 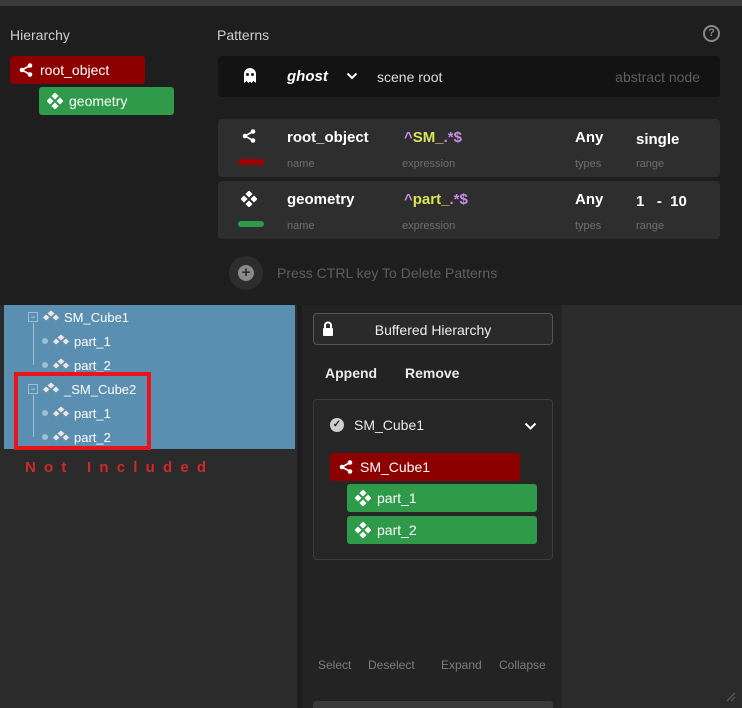 I want to click on buffered-node-label: part_2, so click(x=397, y=530).